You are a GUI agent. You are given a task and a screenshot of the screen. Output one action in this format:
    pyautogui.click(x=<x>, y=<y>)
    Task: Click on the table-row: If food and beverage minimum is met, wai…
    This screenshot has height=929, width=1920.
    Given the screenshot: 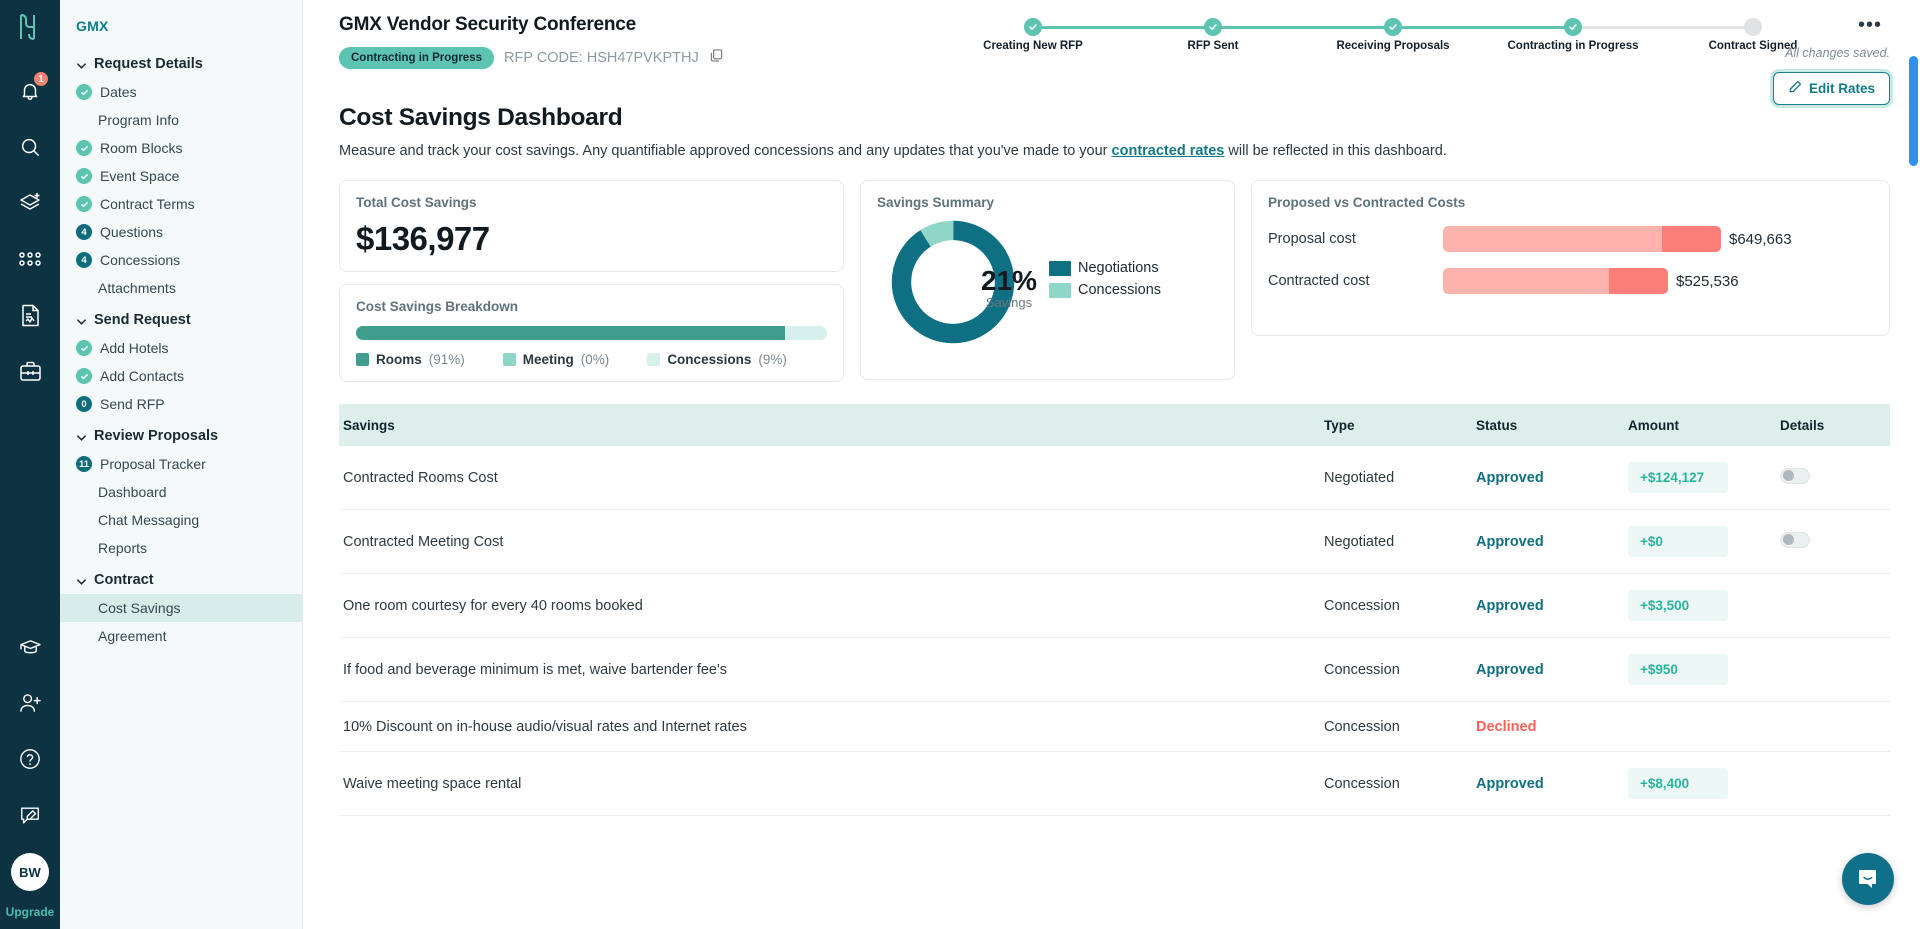 What is the action you would take?
    pyautogui.click(x=1114, y=670)
    